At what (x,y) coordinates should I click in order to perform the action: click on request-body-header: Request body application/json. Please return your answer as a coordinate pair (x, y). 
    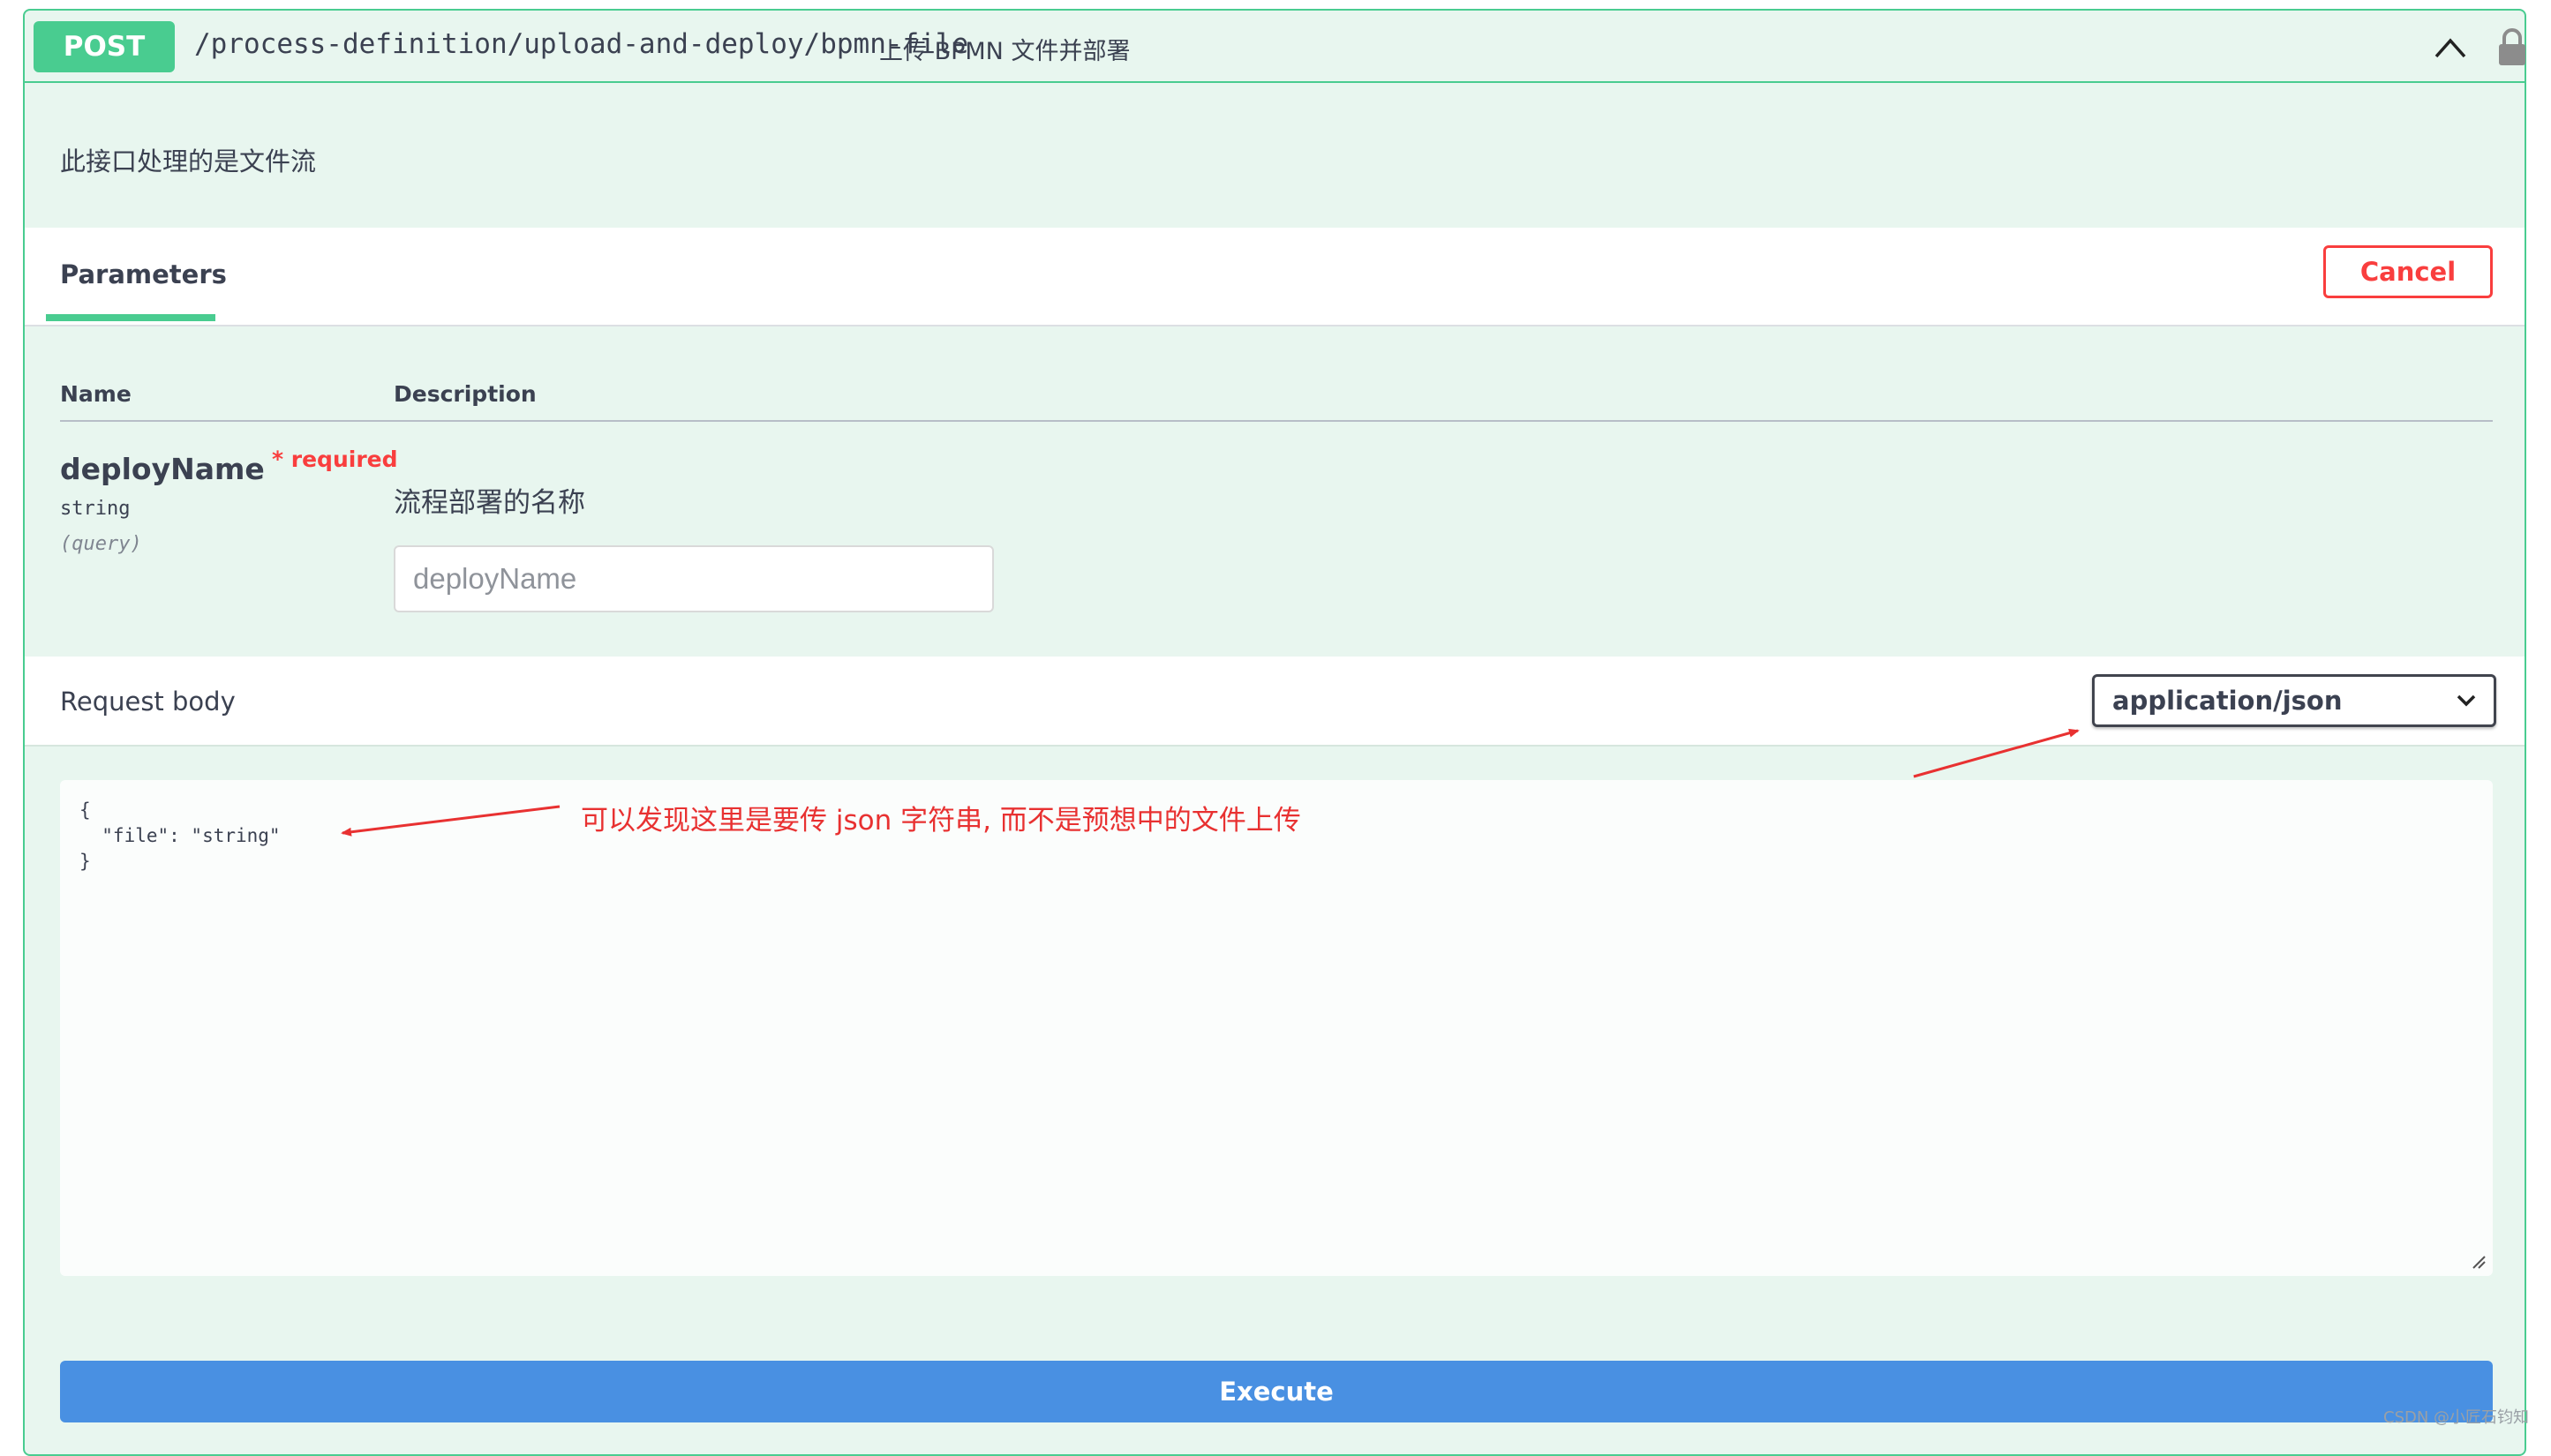
    Looking at the image, I should click on (1275, 702).